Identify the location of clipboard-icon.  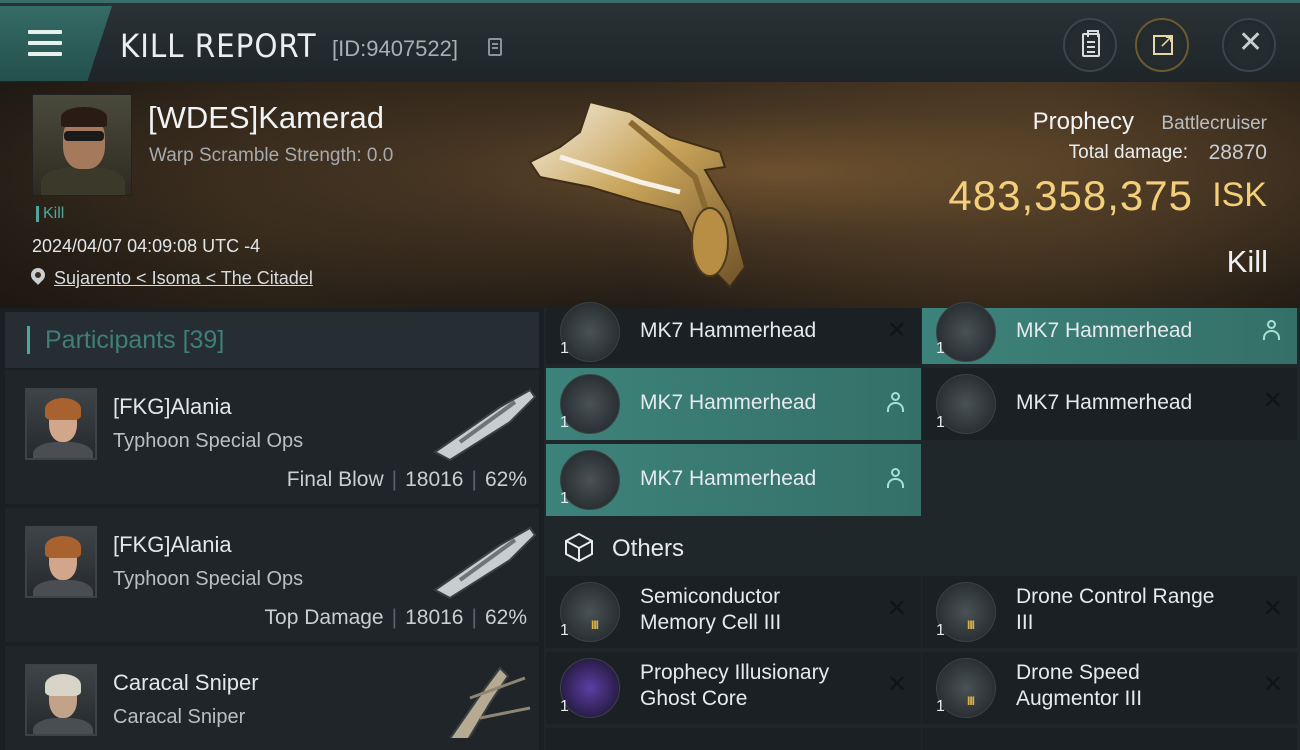
(1091, 43).